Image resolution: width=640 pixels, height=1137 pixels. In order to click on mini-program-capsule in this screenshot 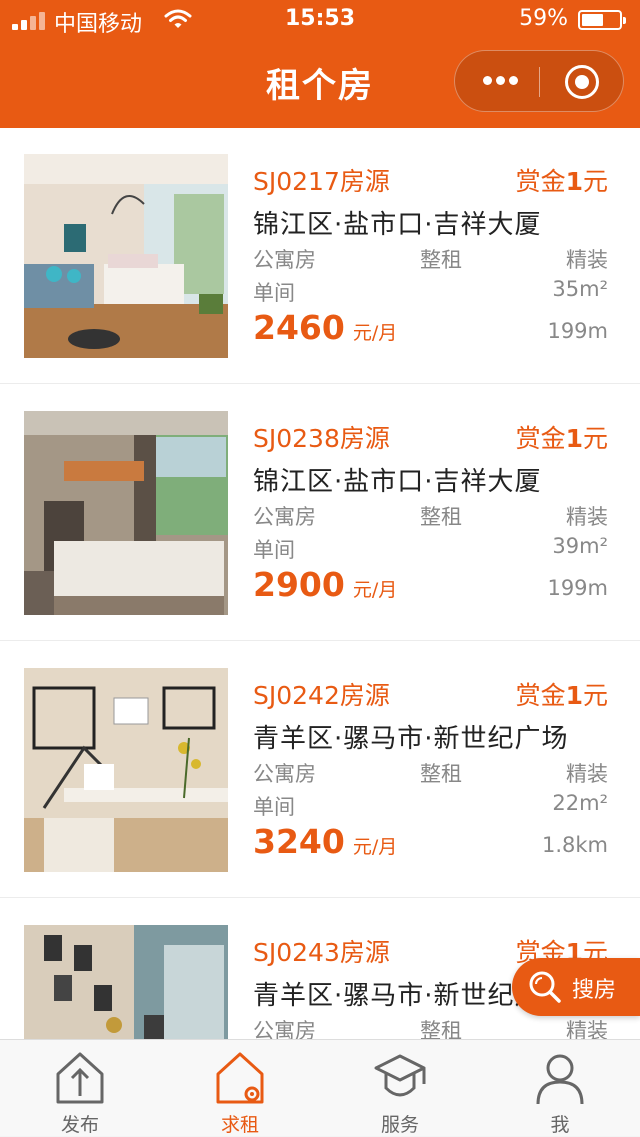, I will do `click(539, 81)`.